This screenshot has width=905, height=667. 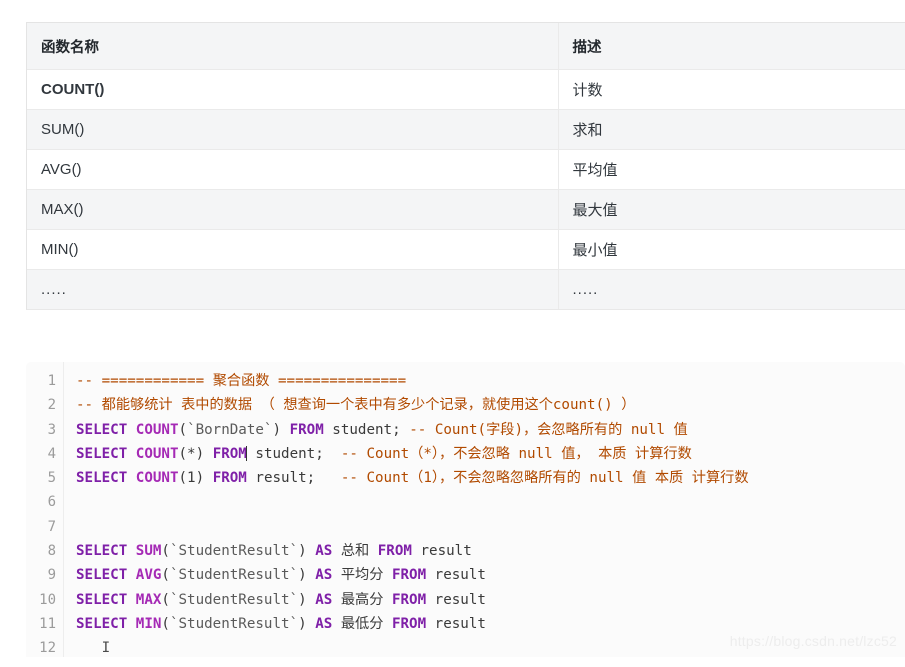 What do you see at coordinates (529, 453) in the screenshot?
I see `comment-text: Count（*），不会忽略 null 值， 本质 计算行数` at bounding box center [529, 453].